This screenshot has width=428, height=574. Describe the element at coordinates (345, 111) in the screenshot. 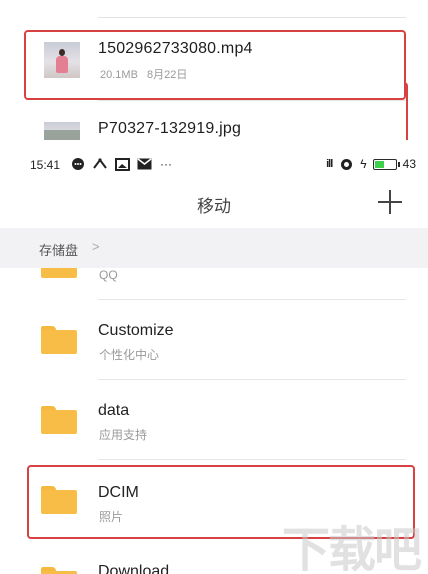

I see `highlight-box-partial` at that location.